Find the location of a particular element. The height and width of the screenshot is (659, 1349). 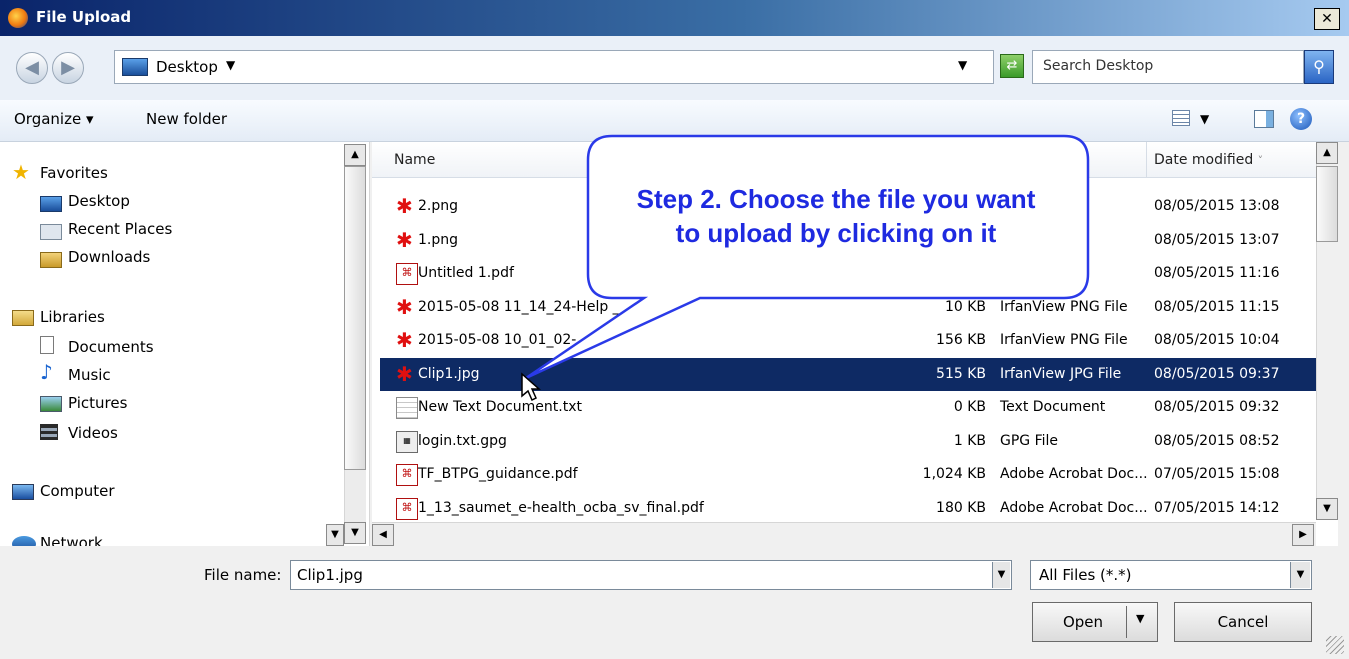

network-icon is located at coordinates (24, 541).